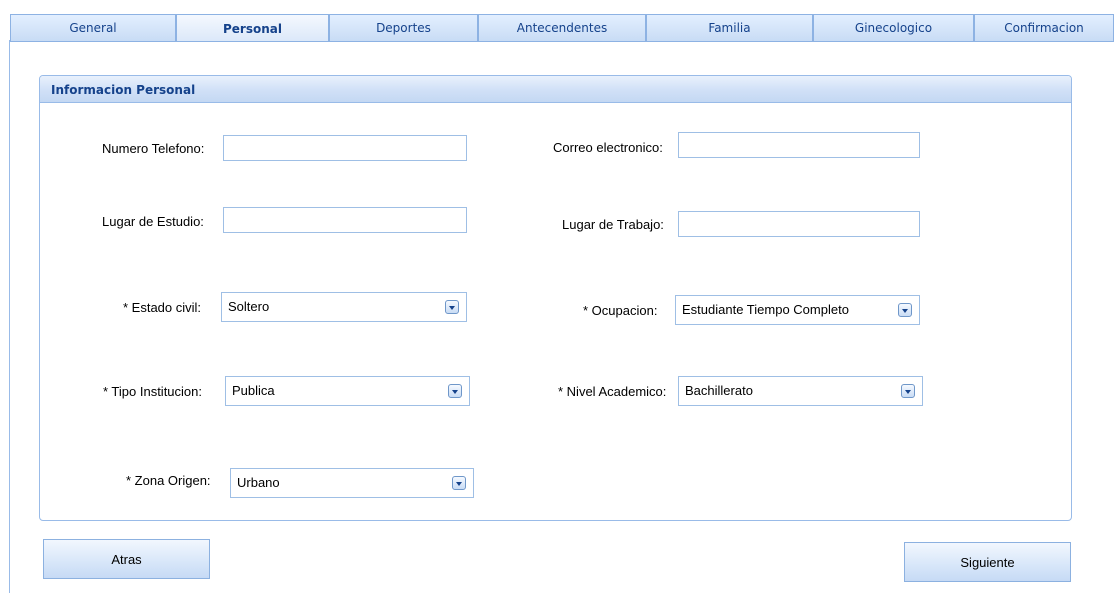 This screenshot has width=1114, height=593. I want to click on tab-personal: Personal, so click(252, 28).